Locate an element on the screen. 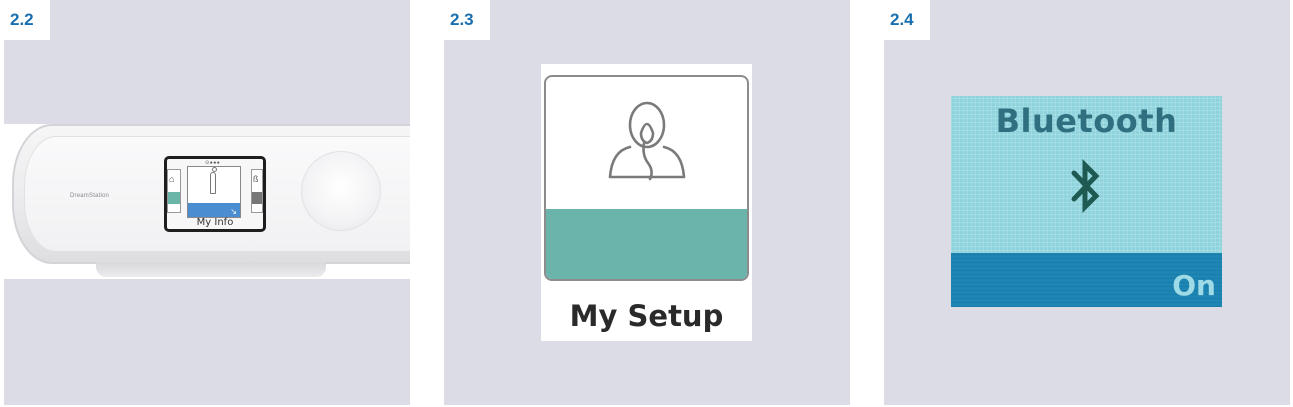  settings-icon: ß is located at coordinates (256, 179).